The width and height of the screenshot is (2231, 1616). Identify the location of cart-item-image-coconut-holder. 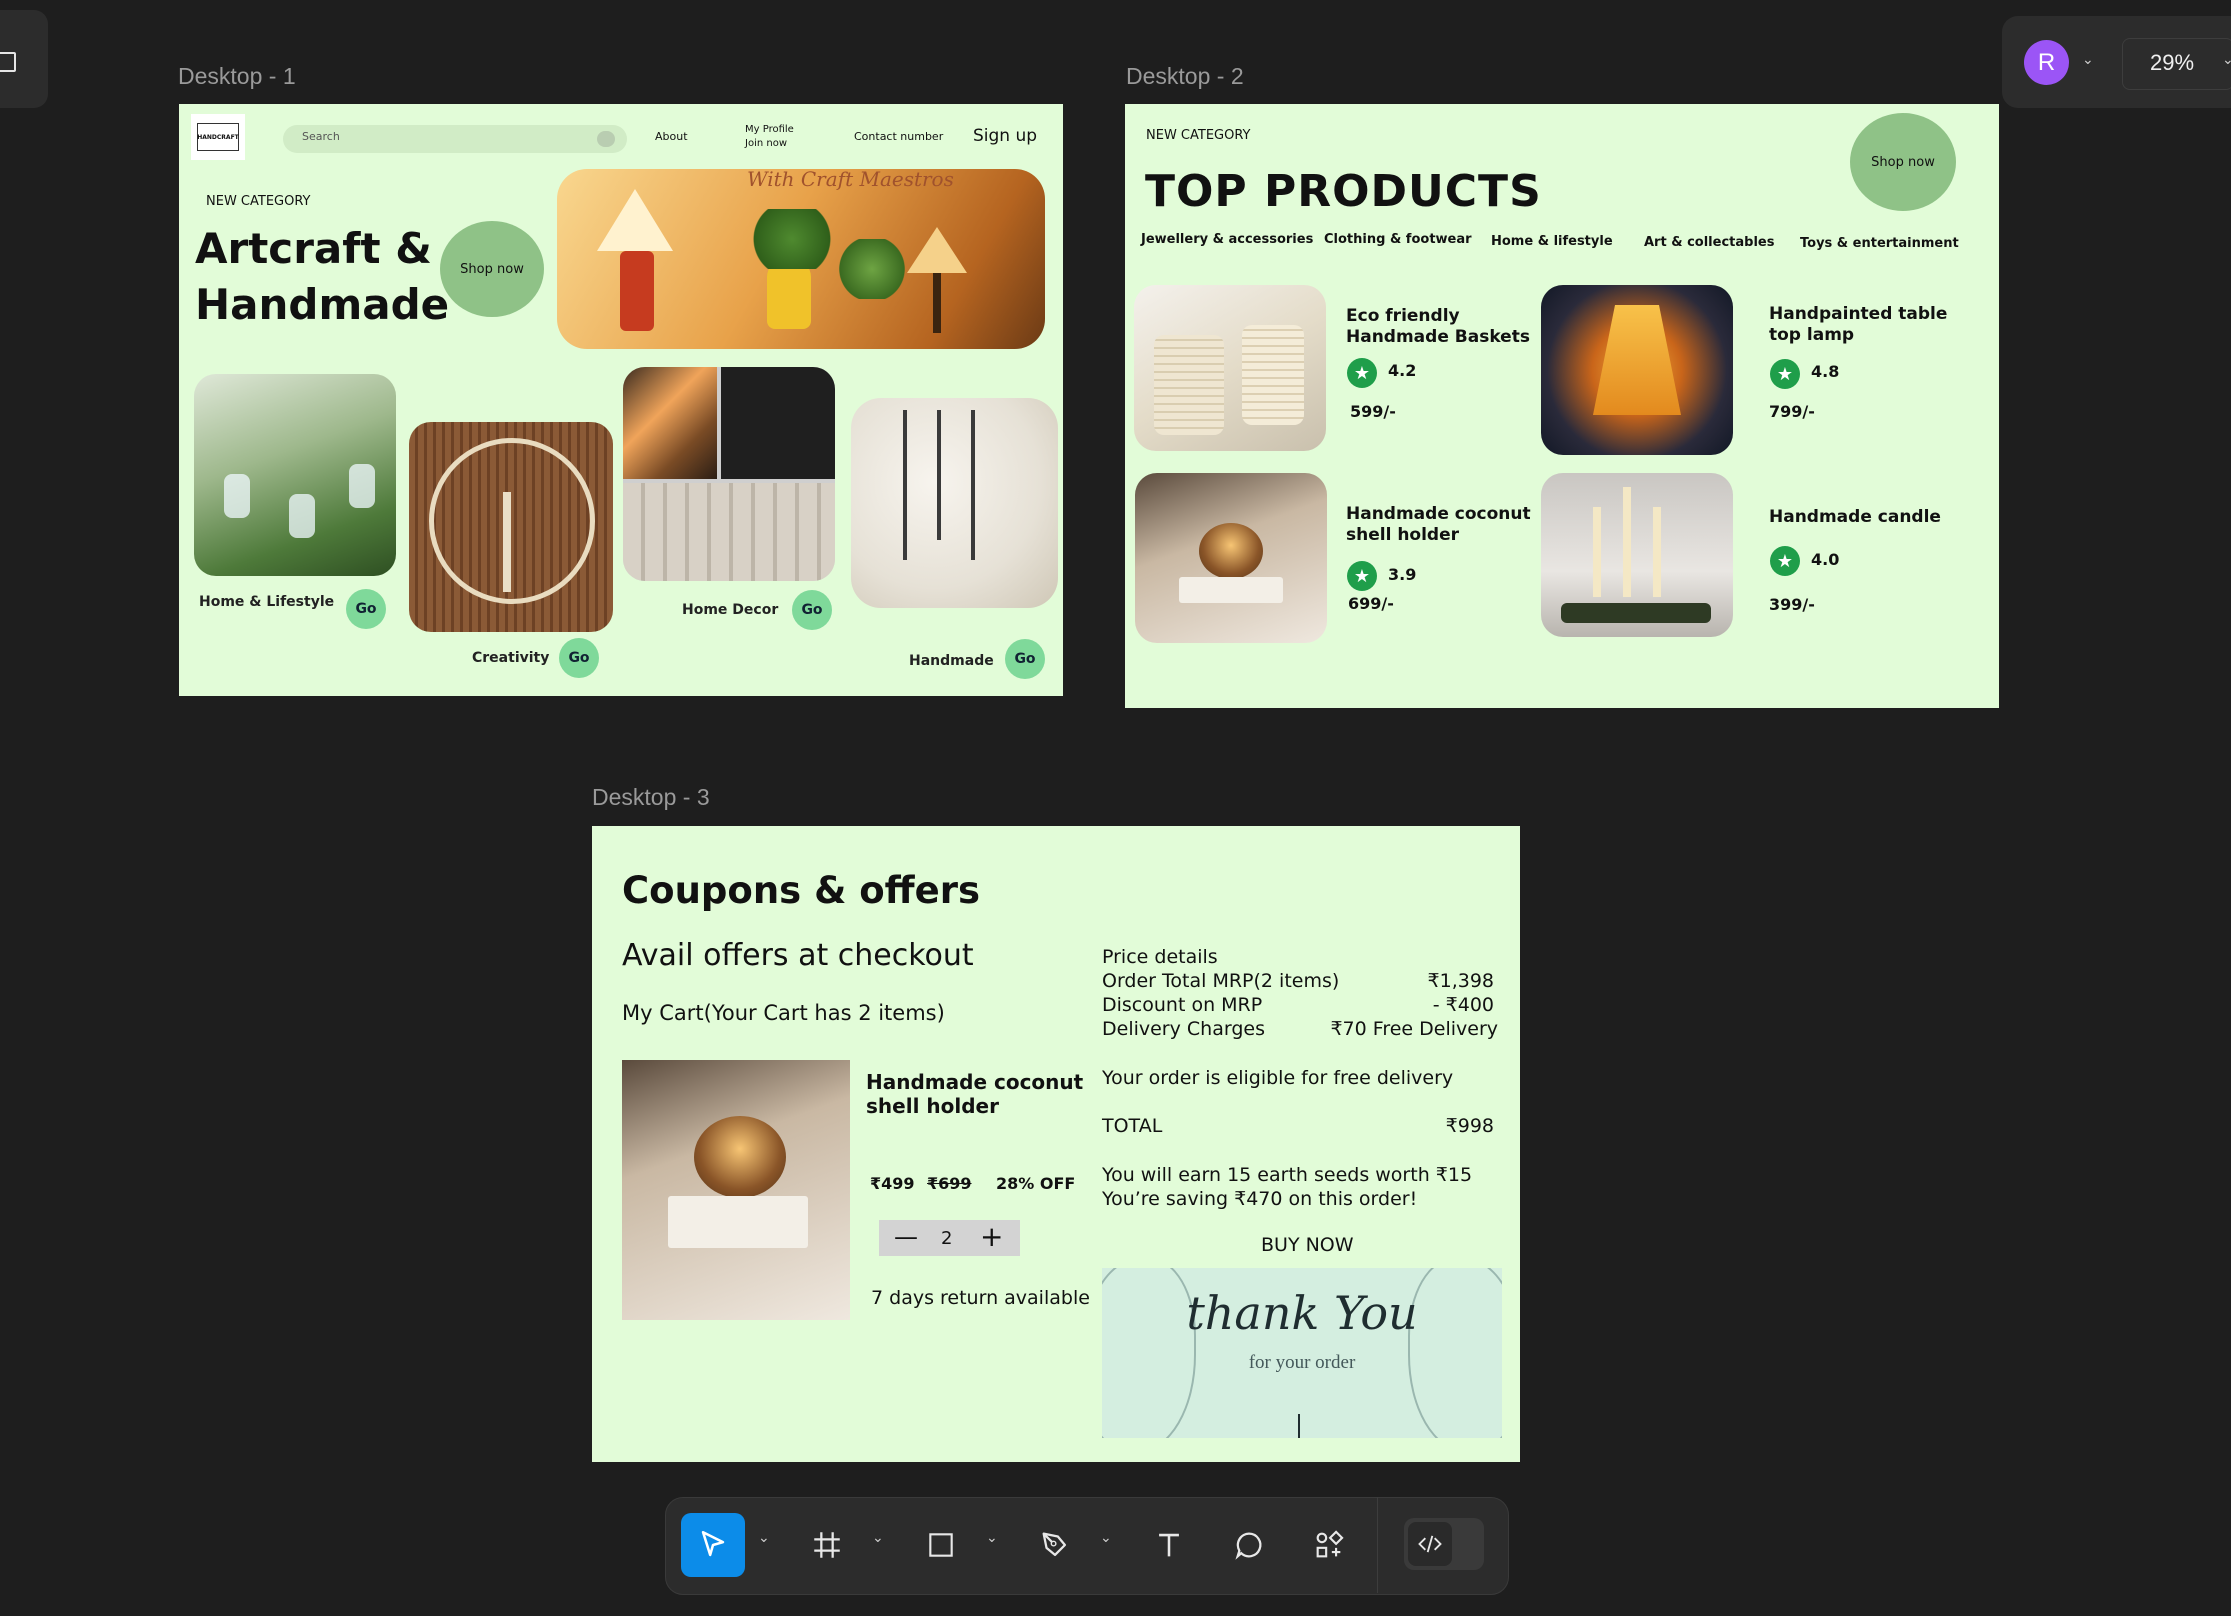
(736, 1190).